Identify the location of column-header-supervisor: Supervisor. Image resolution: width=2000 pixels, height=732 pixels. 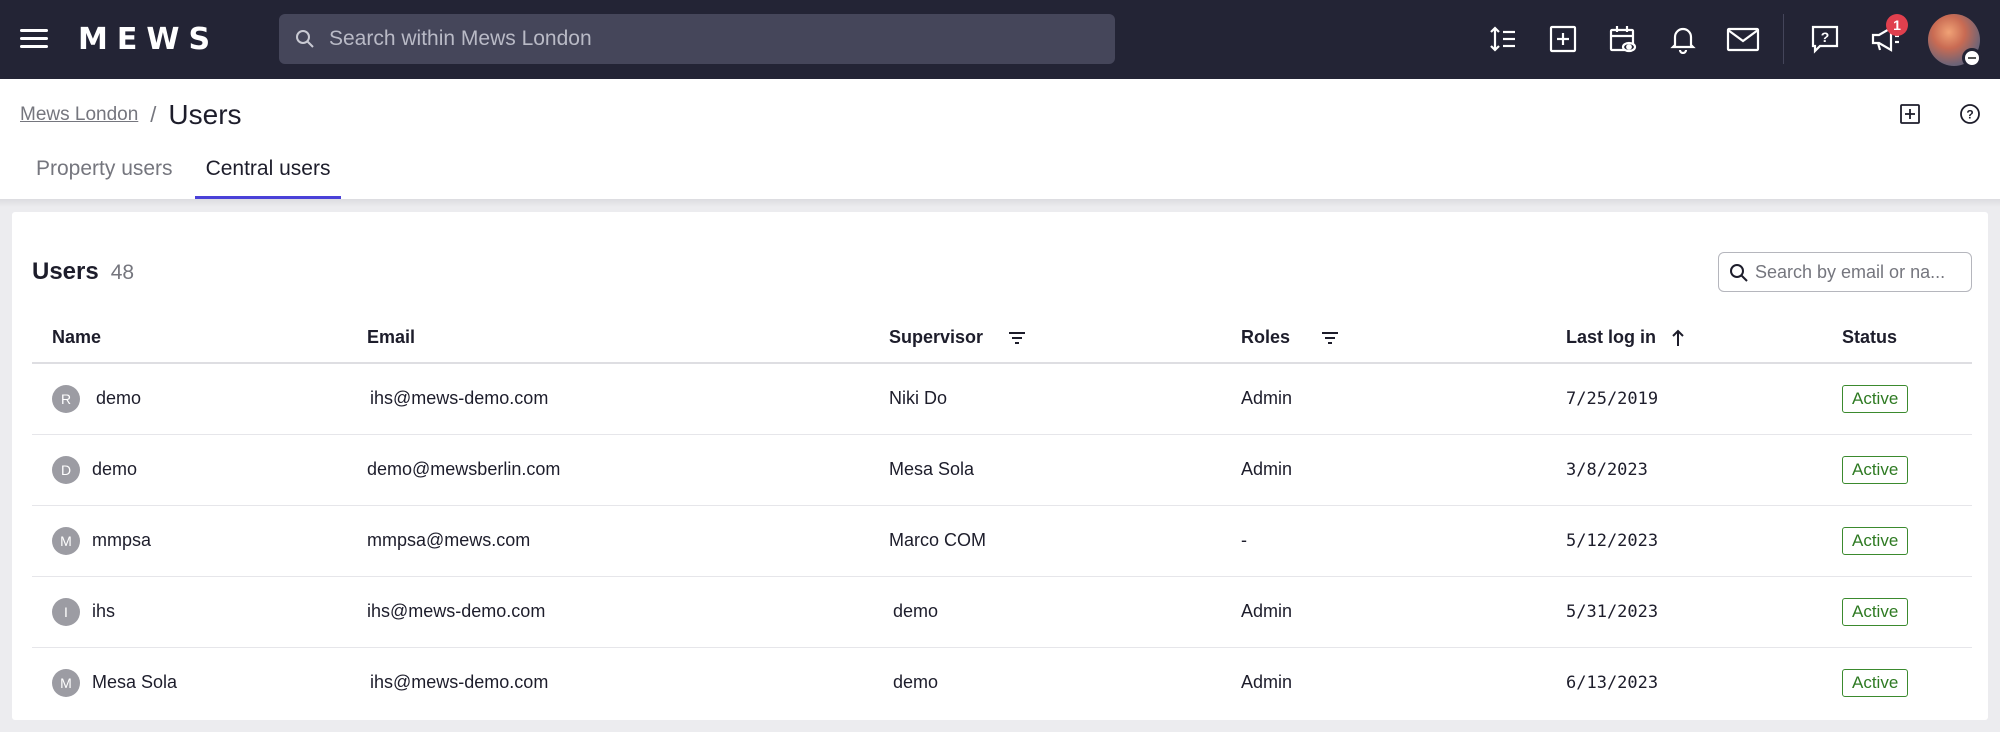
(1065, 338).